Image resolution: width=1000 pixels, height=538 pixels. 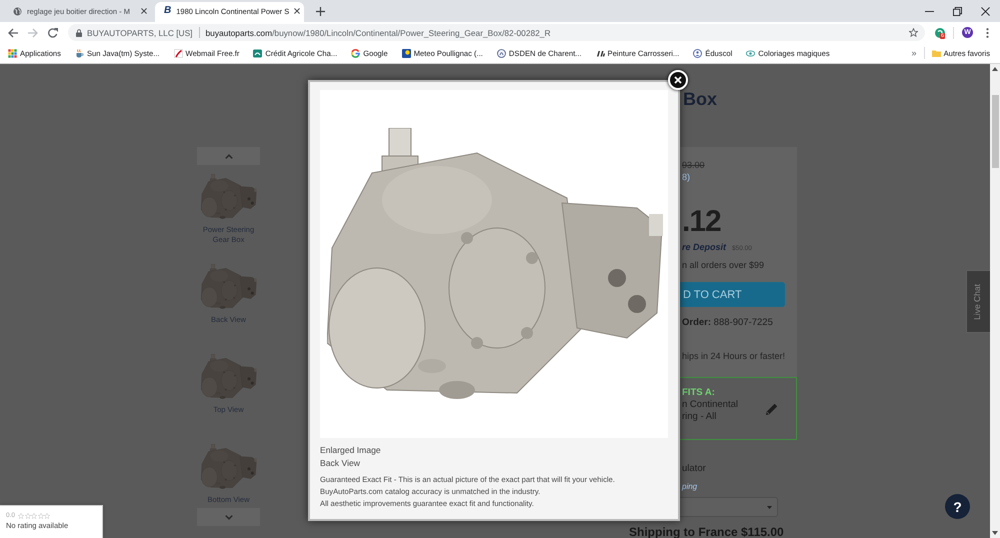 I want to click on globe-icon, so click(x=17, y=11).